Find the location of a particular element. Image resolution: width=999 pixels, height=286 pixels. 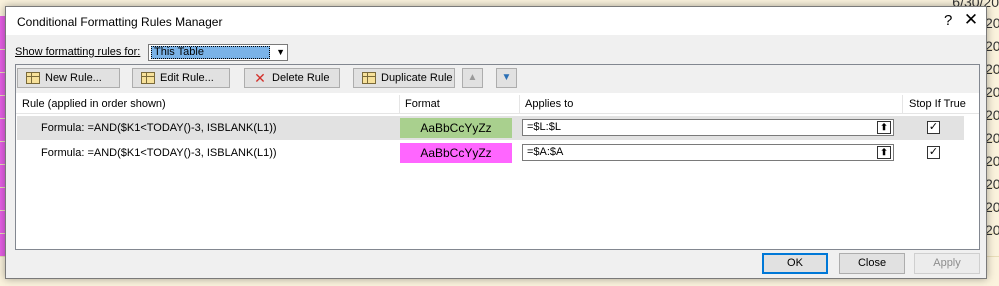

duplicate-rule-button: Duplicate Rule is located at coordinates (404, 78).